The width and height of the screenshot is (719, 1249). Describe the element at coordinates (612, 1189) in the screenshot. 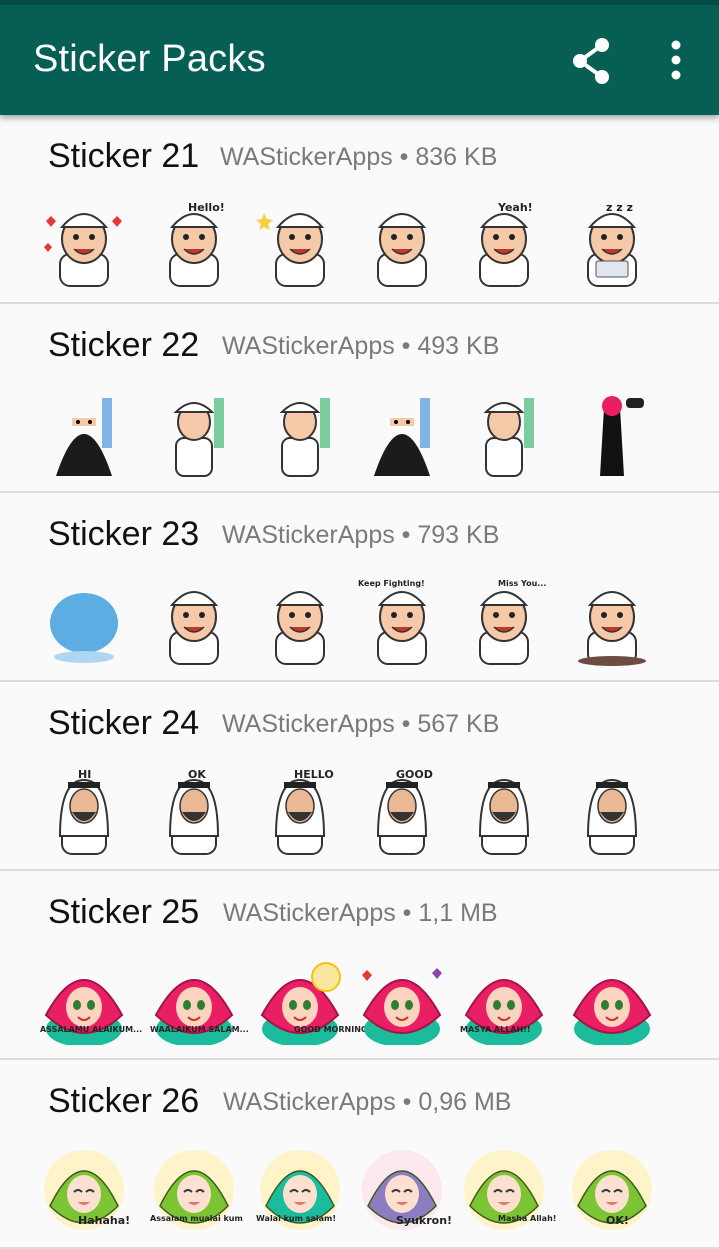

I see `sticker-preview: OK!` at that location.